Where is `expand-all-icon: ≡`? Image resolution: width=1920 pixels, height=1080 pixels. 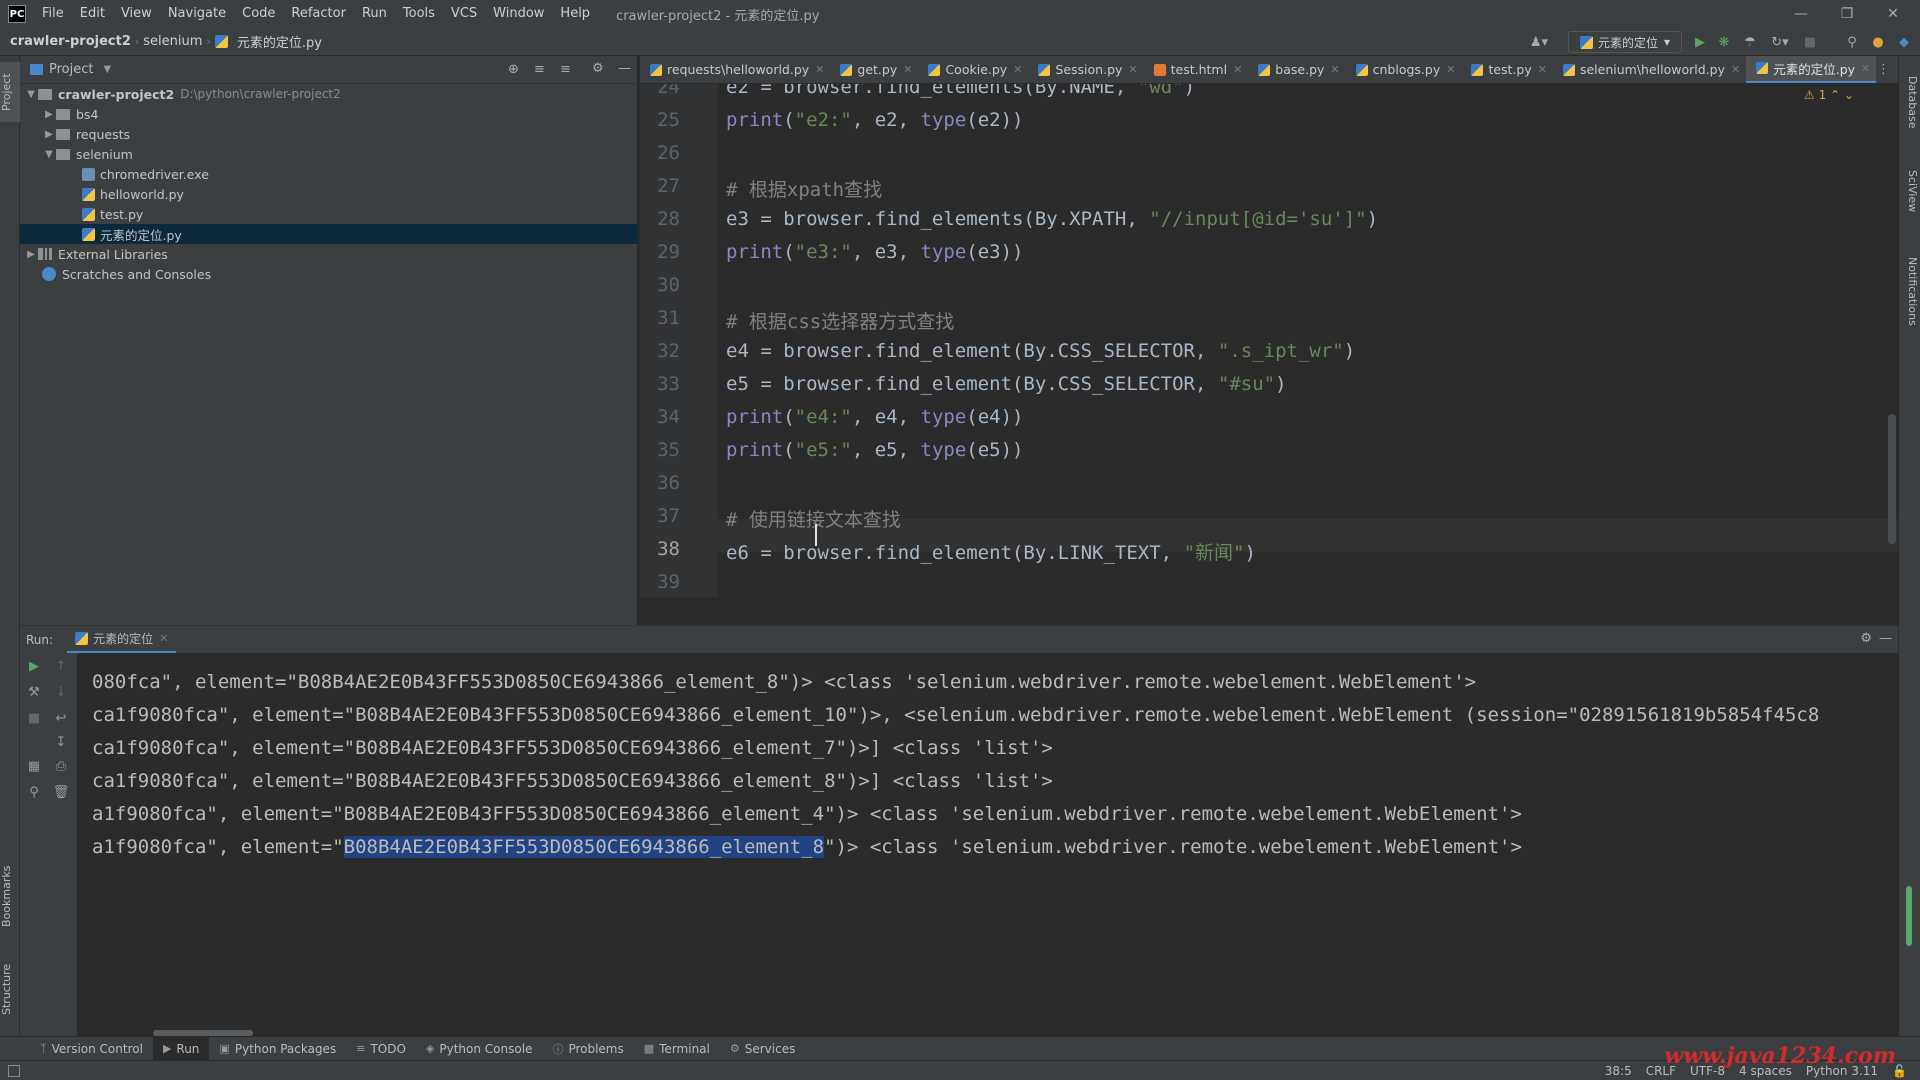
expand-all-icon: ≡ is located at coordinates (539, 69).